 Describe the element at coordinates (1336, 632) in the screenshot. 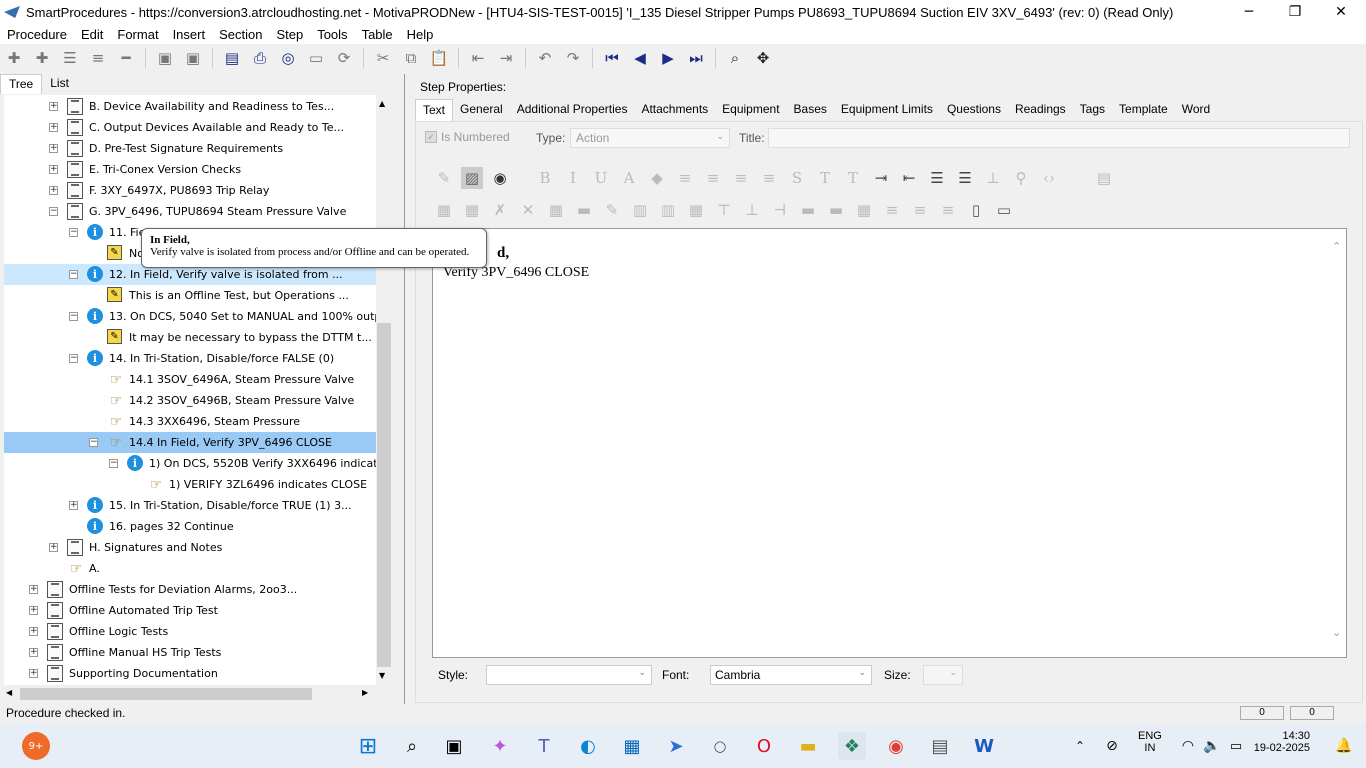

I see `editor-scroll-down-icon: ⌄` at that location.